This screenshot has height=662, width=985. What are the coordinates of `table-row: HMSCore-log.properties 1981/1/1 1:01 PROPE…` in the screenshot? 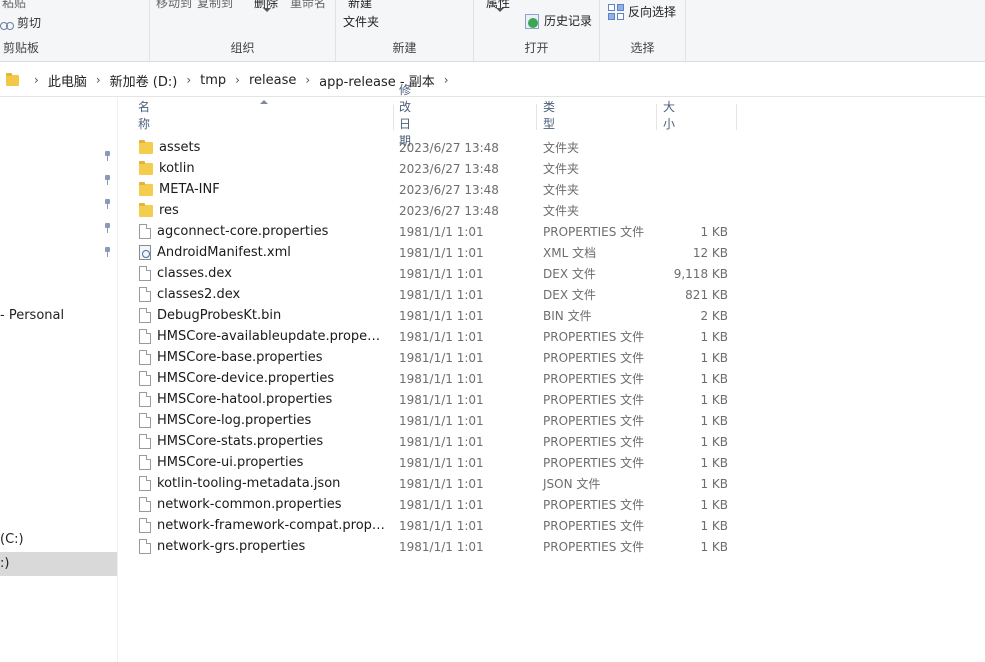 It's located at (435, 420).